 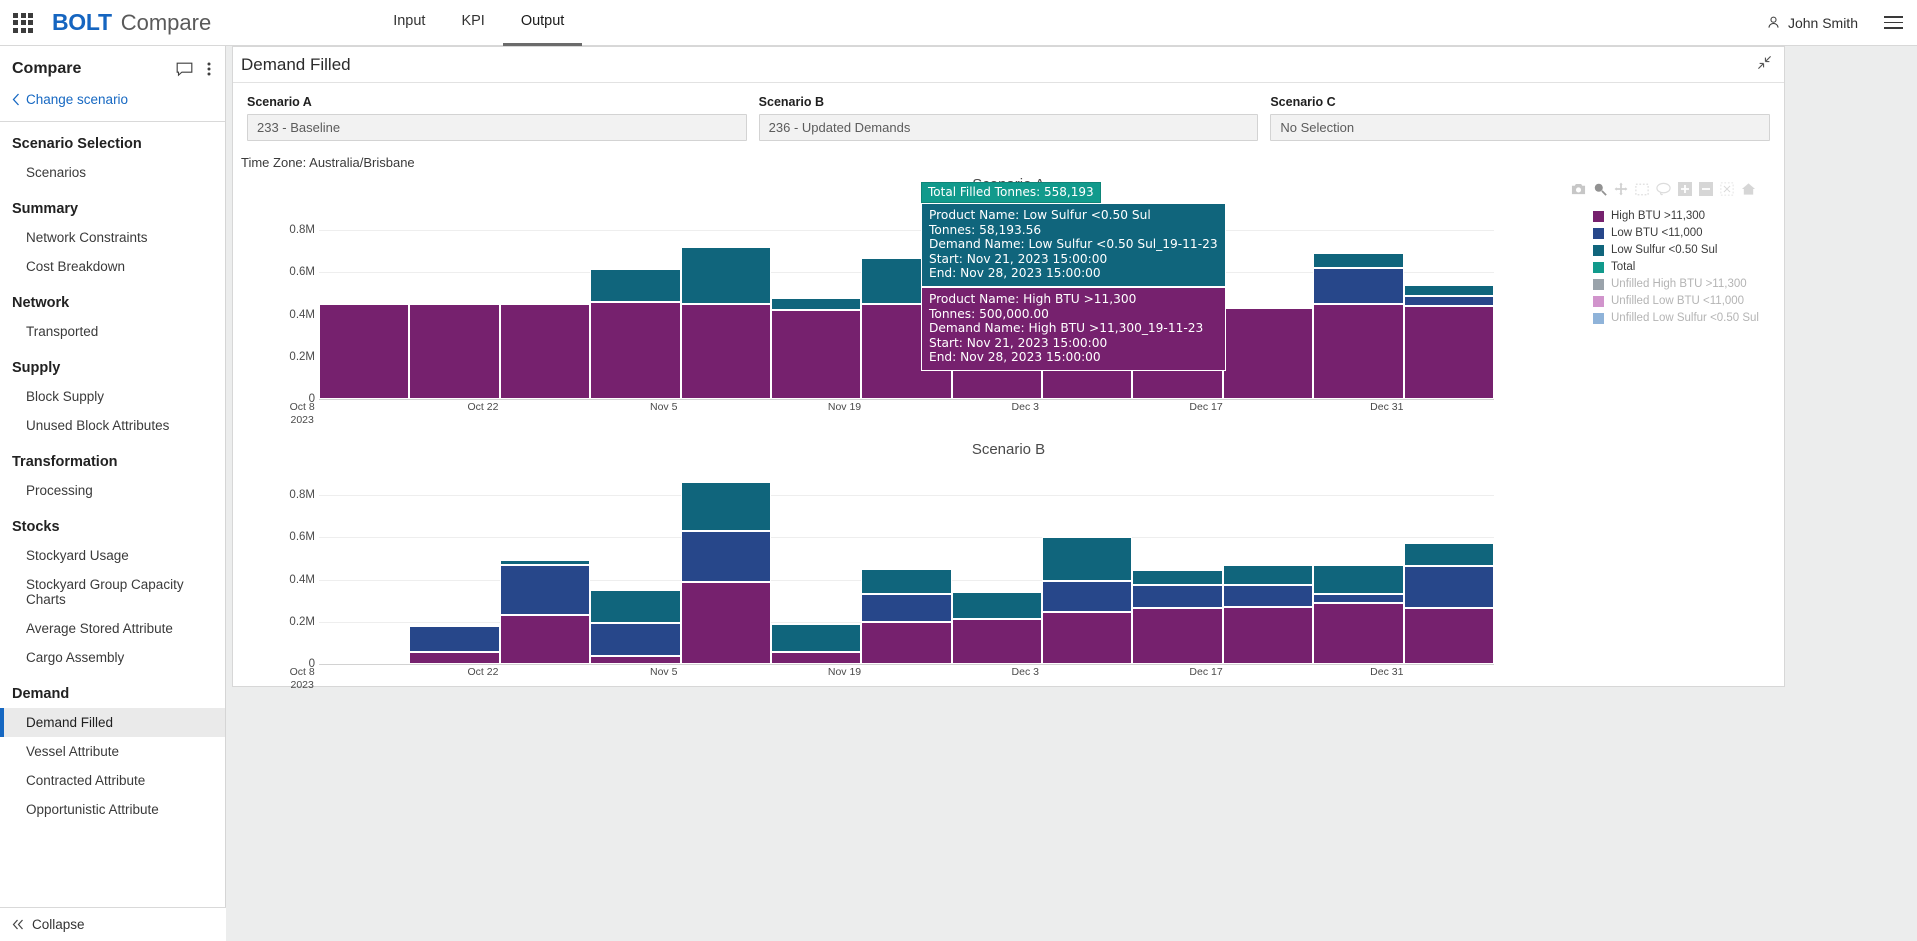 What do you see at coordinates (542, 23) in the screenshot?
I see `tab-output: Output` at bounding box center [542, 23].